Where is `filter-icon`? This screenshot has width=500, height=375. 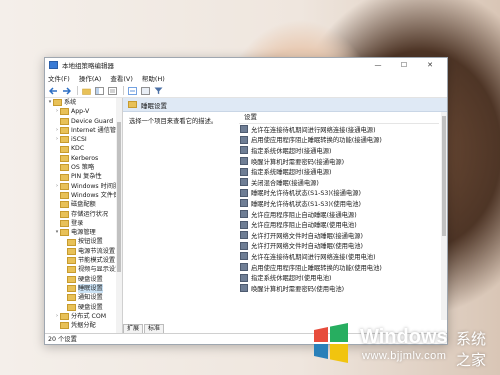
filter-icon is located at coordinates (158, 91).